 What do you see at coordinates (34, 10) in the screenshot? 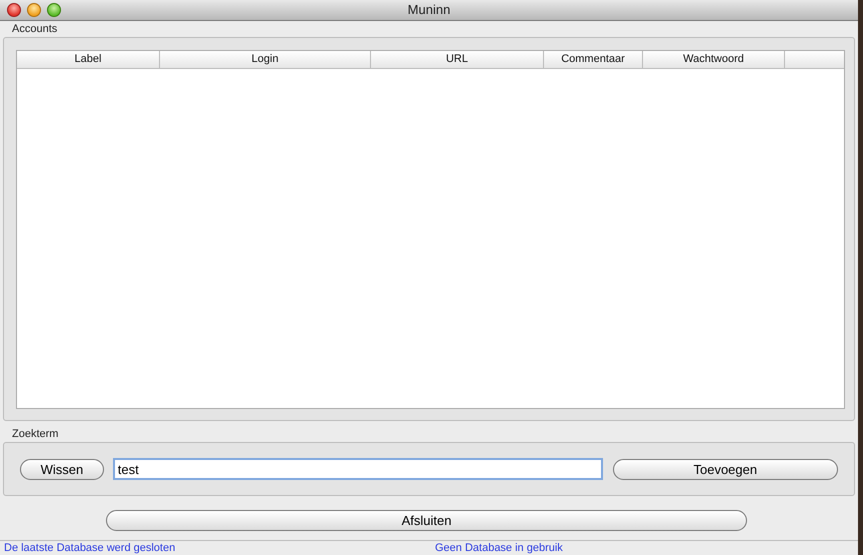
I see `minimize-icon` at bounding box center [34, 10].